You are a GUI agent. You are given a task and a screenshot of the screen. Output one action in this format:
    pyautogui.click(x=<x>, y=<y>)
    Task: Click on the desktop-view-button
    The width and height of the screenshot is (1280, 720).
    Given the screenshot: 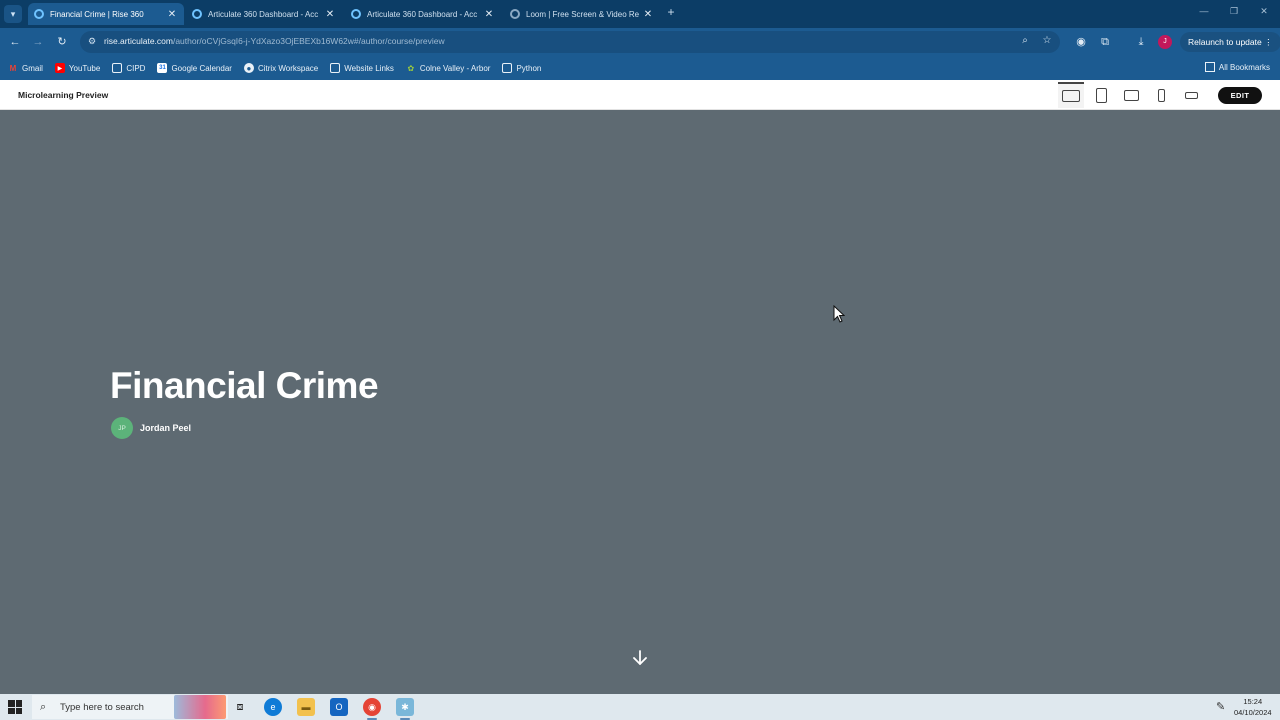 What is the action you would take?
    pyautogui.click(x=1071, y=95)
    